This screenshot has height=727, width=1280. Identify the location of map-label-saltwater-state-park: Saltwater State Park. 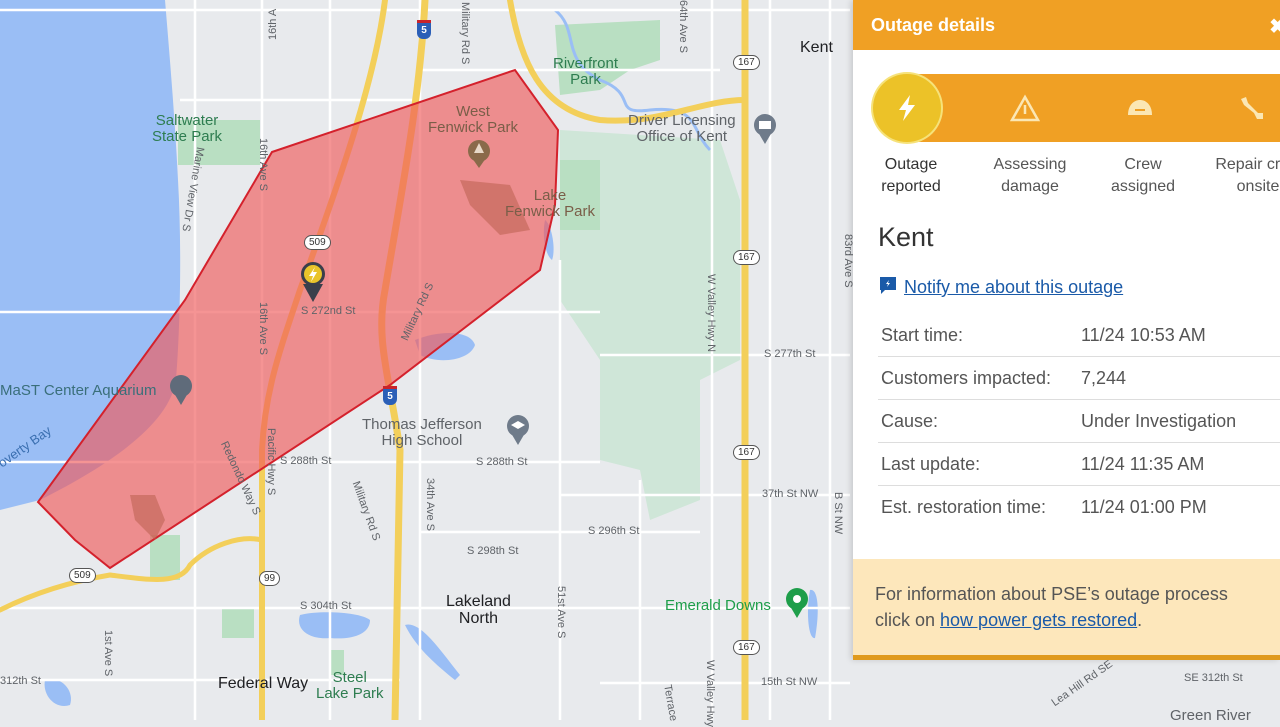
(187, 128).